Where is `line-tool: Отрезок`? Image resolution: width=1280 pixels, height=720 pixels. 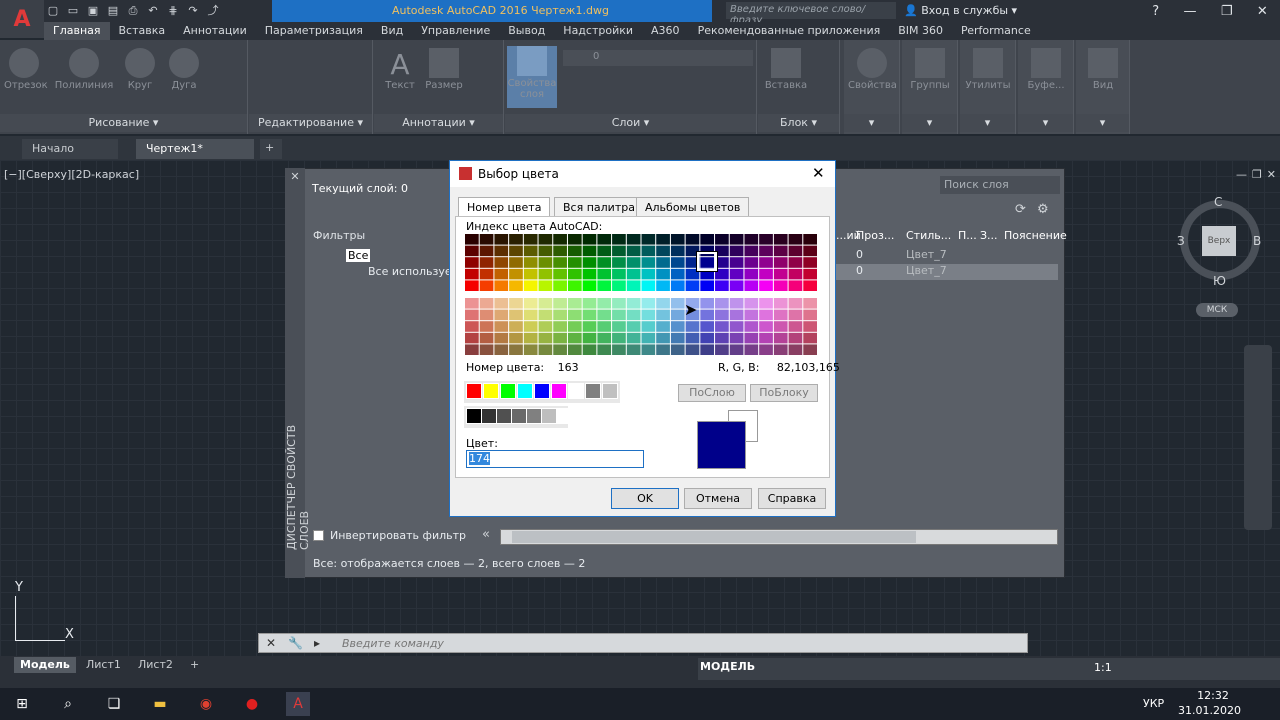 line-tool: Отрезок is located at coordinates (26, 69).